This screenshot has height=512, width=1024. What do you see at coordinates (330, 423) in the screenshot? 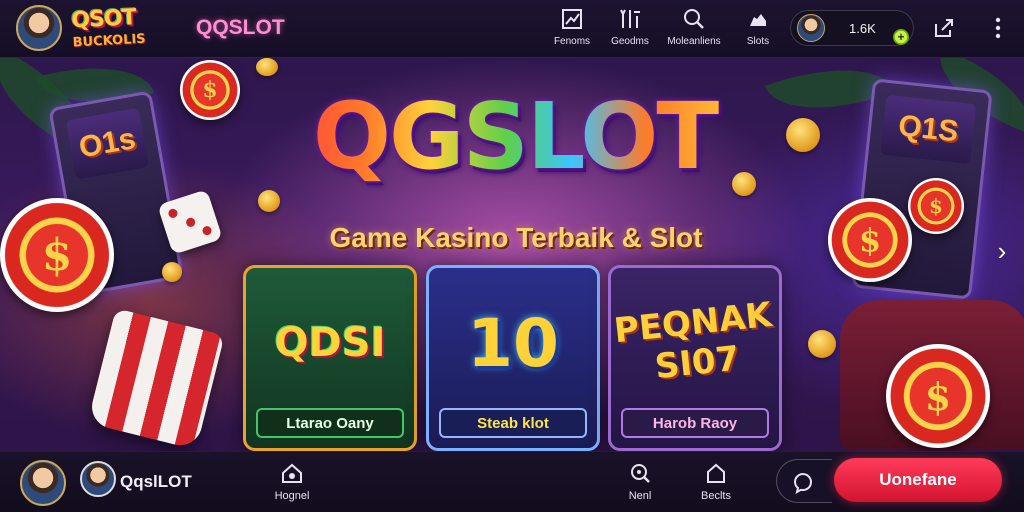
I see `game-card-button: Ltarao Oany` at bounding box center [330, 423].